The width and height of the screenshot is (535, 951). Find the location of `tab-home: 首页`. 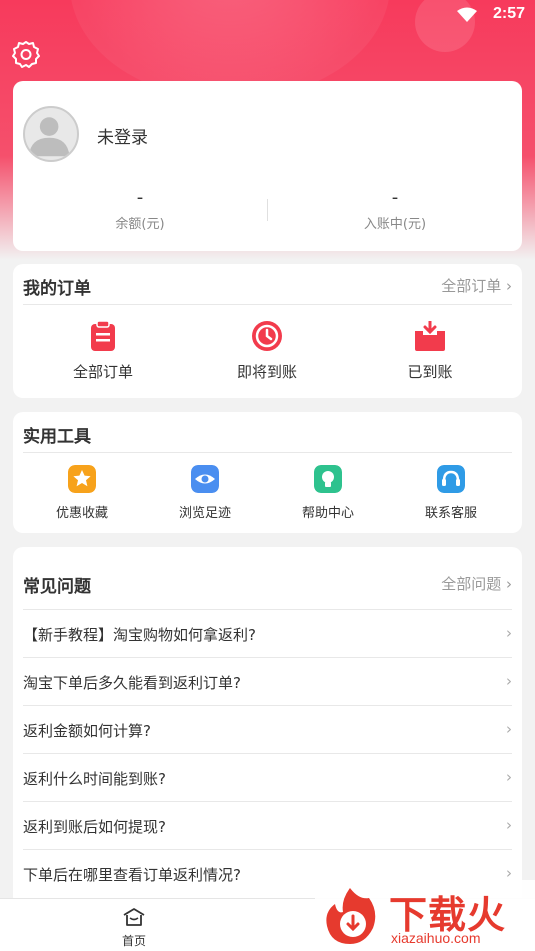

tab-home: 首页 is located at coordinates (134, 928).